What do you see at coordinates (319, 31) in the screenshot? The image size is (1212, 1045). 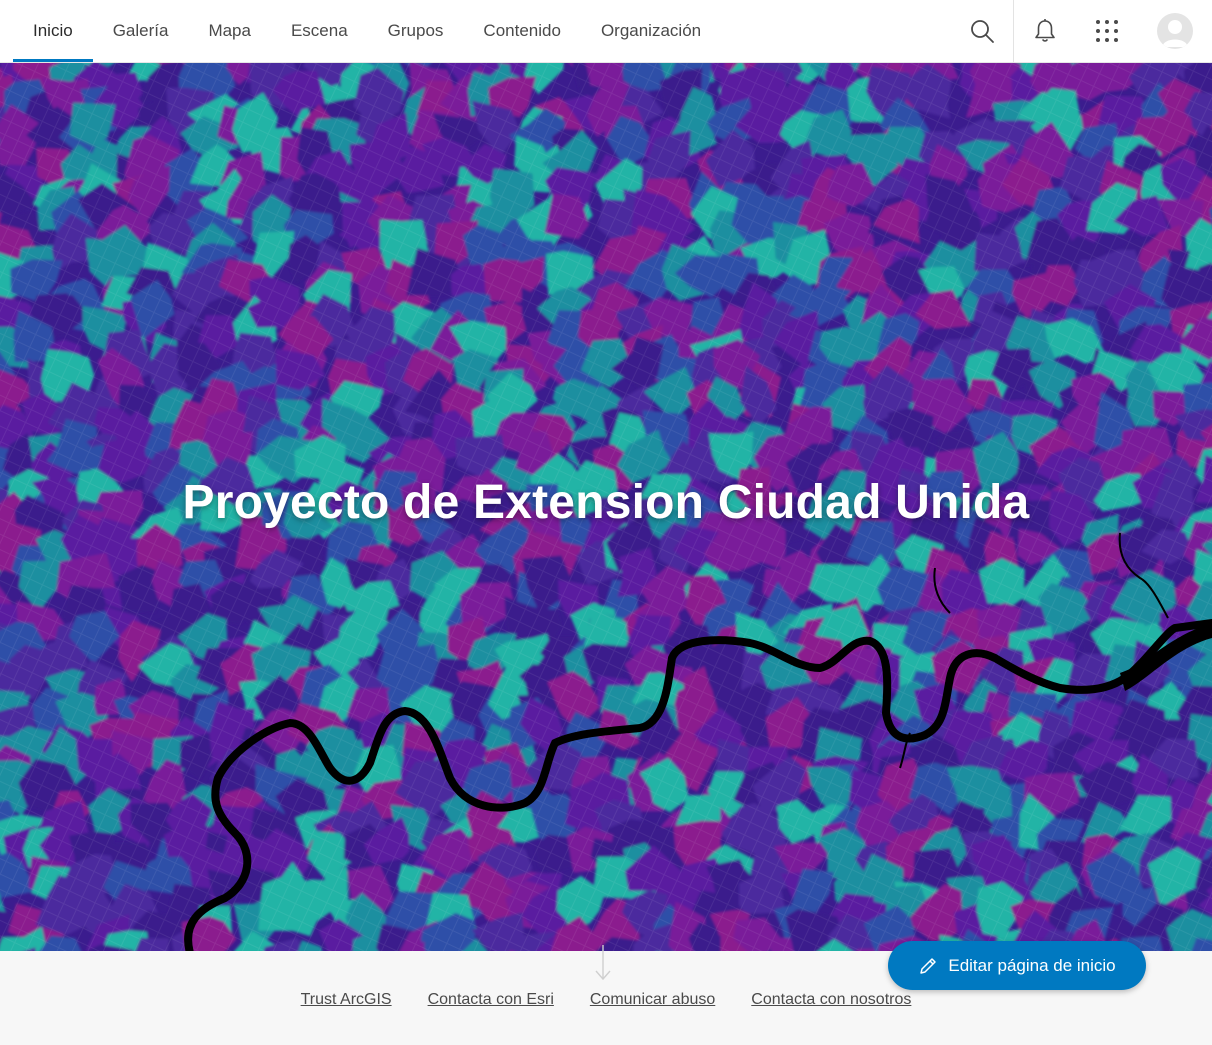 I see `tab-escena: Escena` at bounding box center [319, 31].